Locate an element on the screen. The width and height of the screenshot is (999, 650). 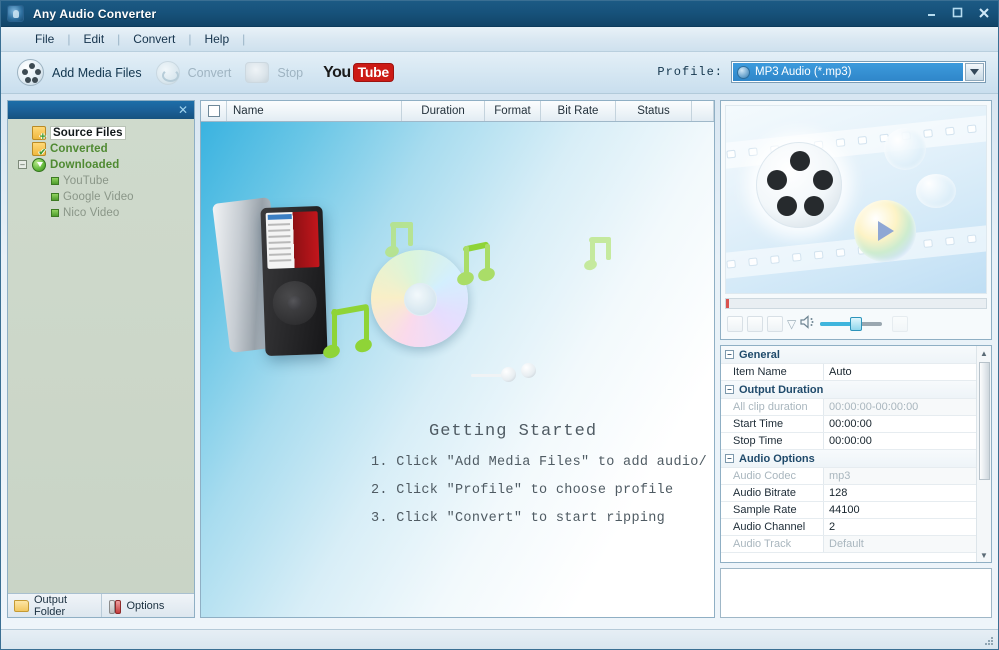
add-media-files-button: Add Media Files is located at coordinates (84, 72).